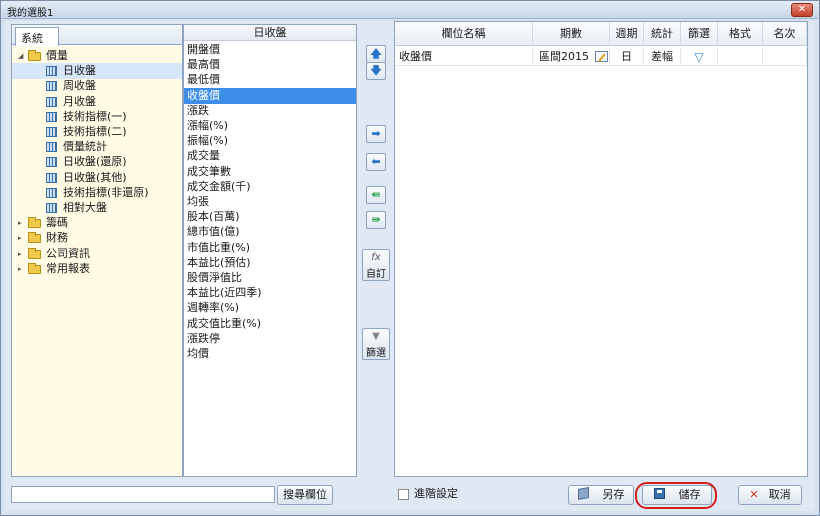 The image size is (820, 516). What do you see at coordinates (601, 495) in the screenshot?
I see `save-as-button: 另存` at bounding box center [601, 495].